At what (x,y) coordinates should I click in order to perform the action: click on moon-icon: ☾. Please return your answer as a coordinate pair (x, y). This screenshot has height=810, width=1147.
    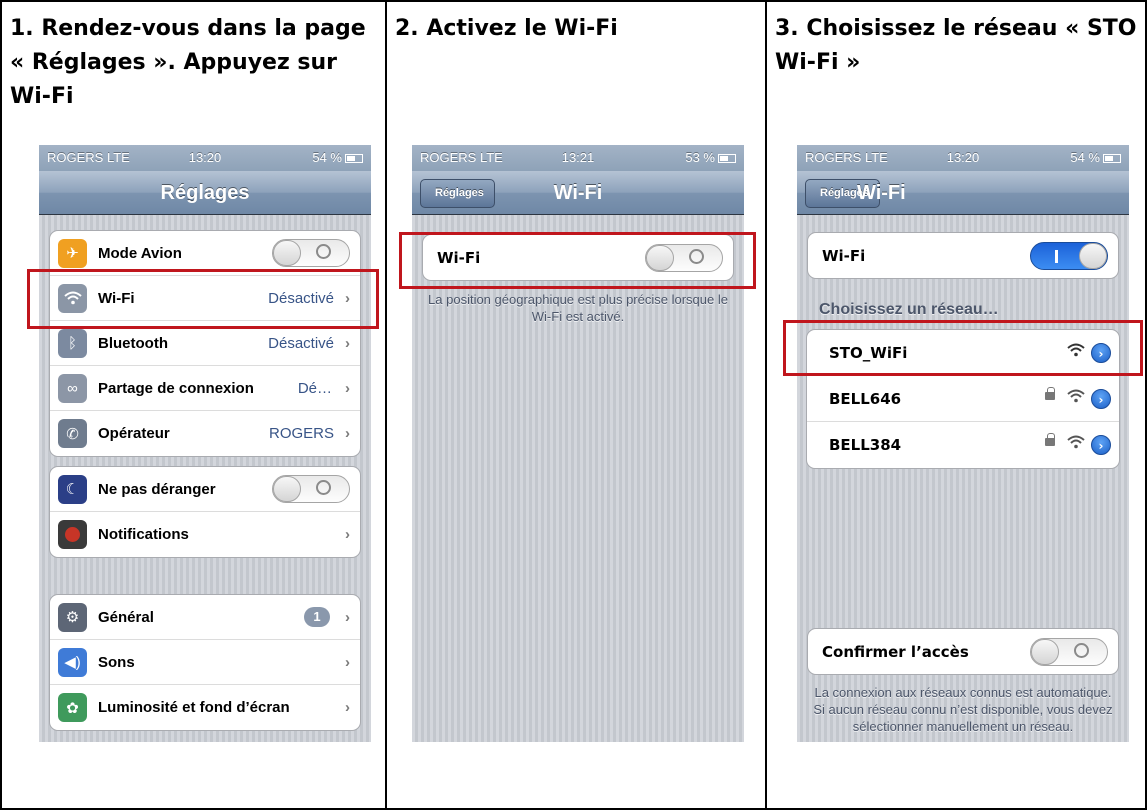
    Looking at the image, I should click on (72, 489).